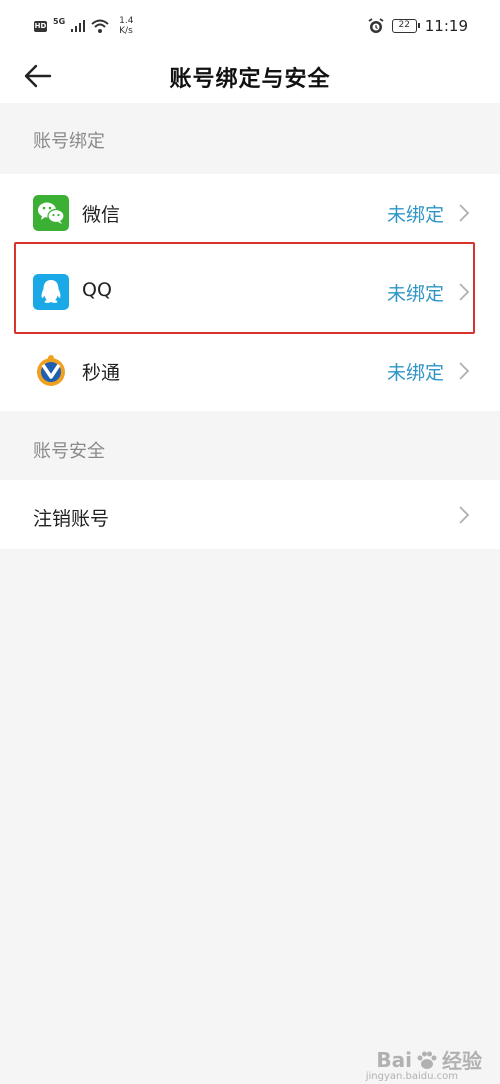  What do you see at coordinates (100, 26) in the screenshot?
I see `wifi-icon` at bounding box center [100, 26].